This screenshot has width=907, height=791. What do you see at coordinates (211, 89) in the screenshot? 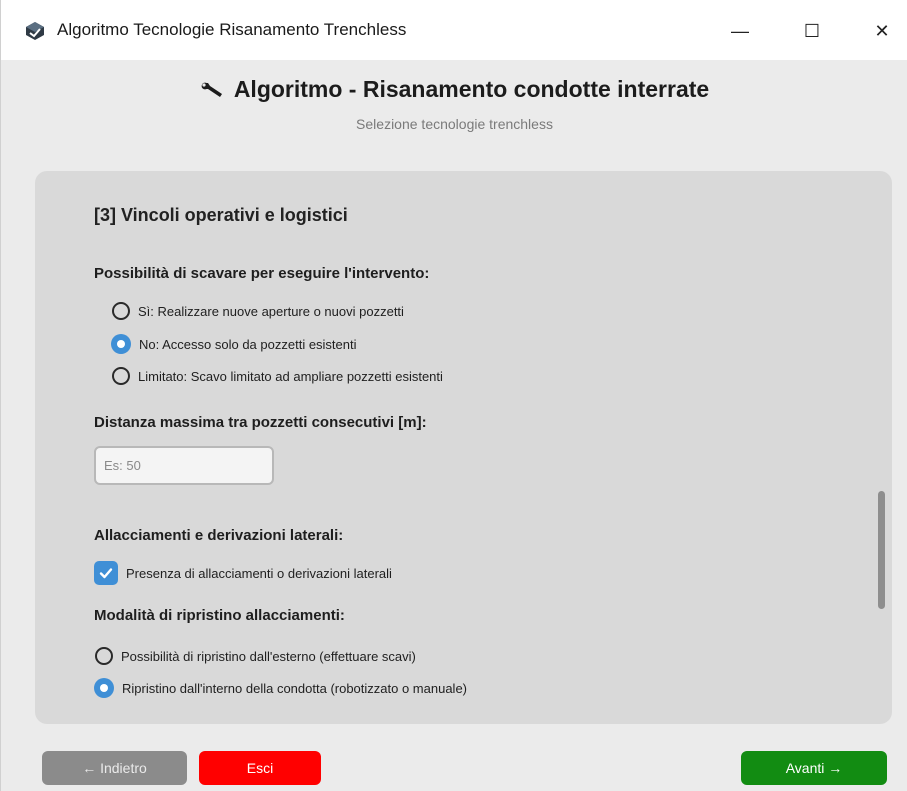
I see `wrench-icon` at bounding box center [211, 89].